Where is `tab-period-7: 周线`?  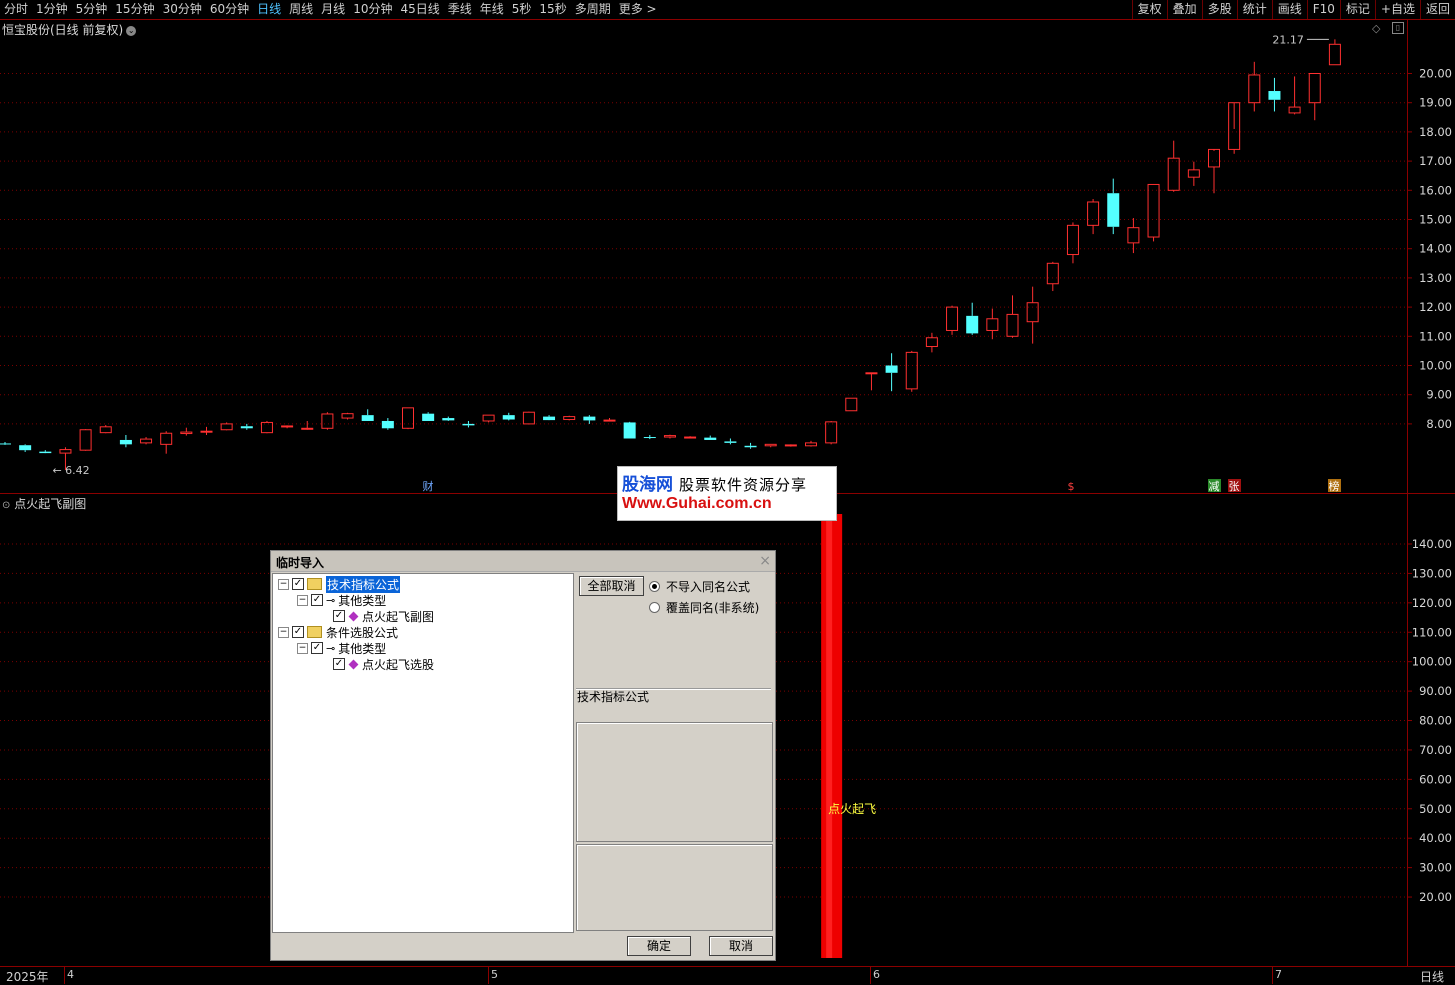
tab-period-7: 周线 is located at coordinates (301, 9).